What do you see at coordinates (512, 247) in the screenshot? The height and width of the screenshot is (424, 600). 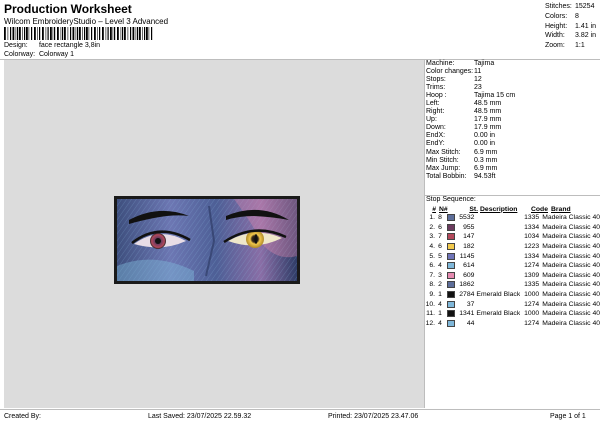 I see `table-row: 4. 6 182 1223 Madeira Classic 40` at bounding box center [512, 247].